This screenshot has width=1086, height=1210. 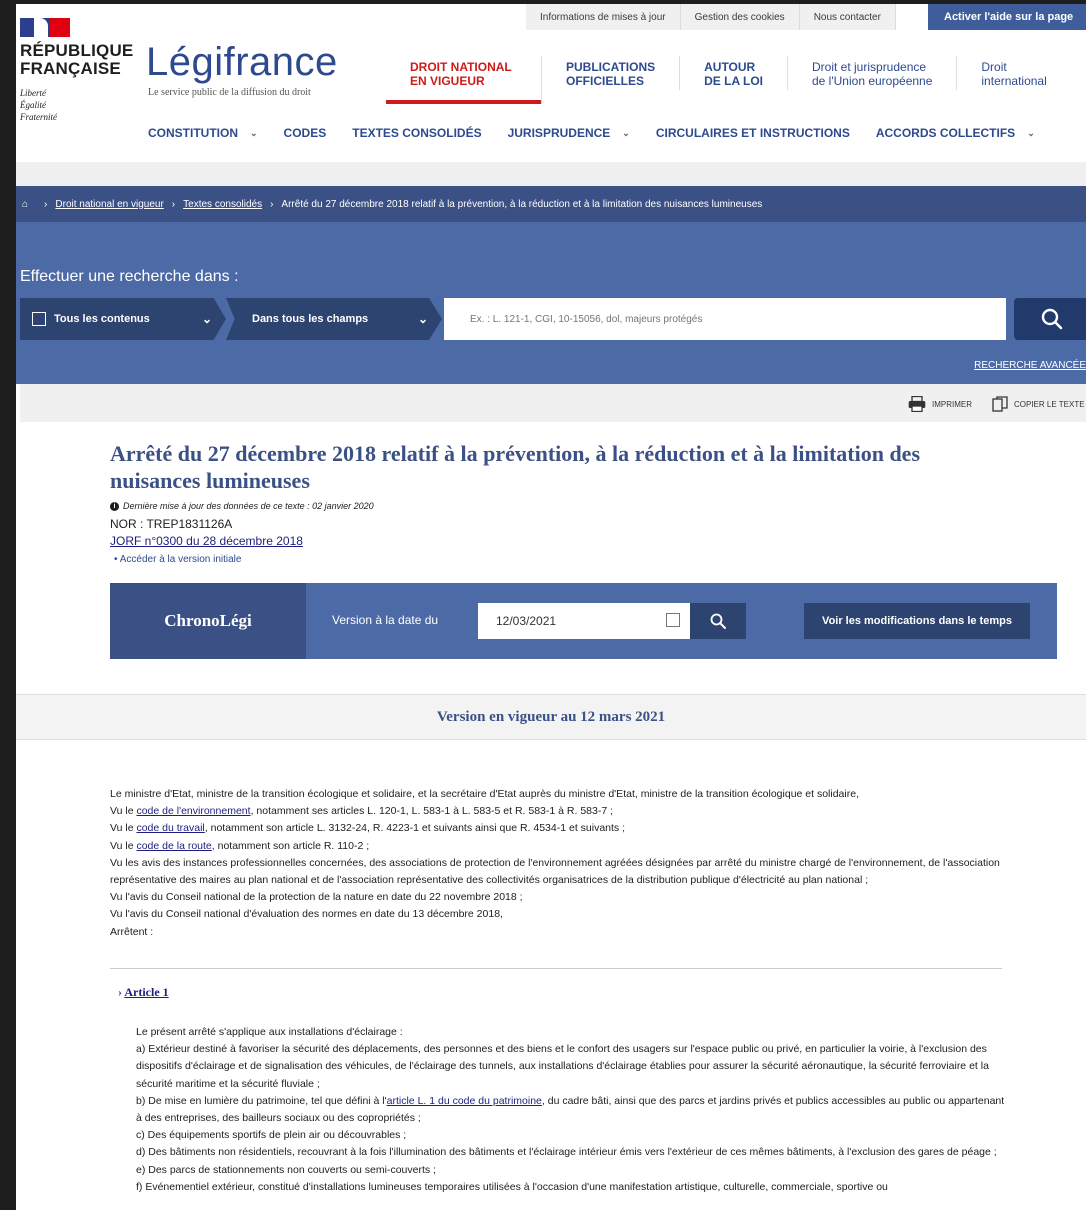 I want to click on nav-publications: PUBLICATIONS OFFICIELLES, so click(x=611, y=73).